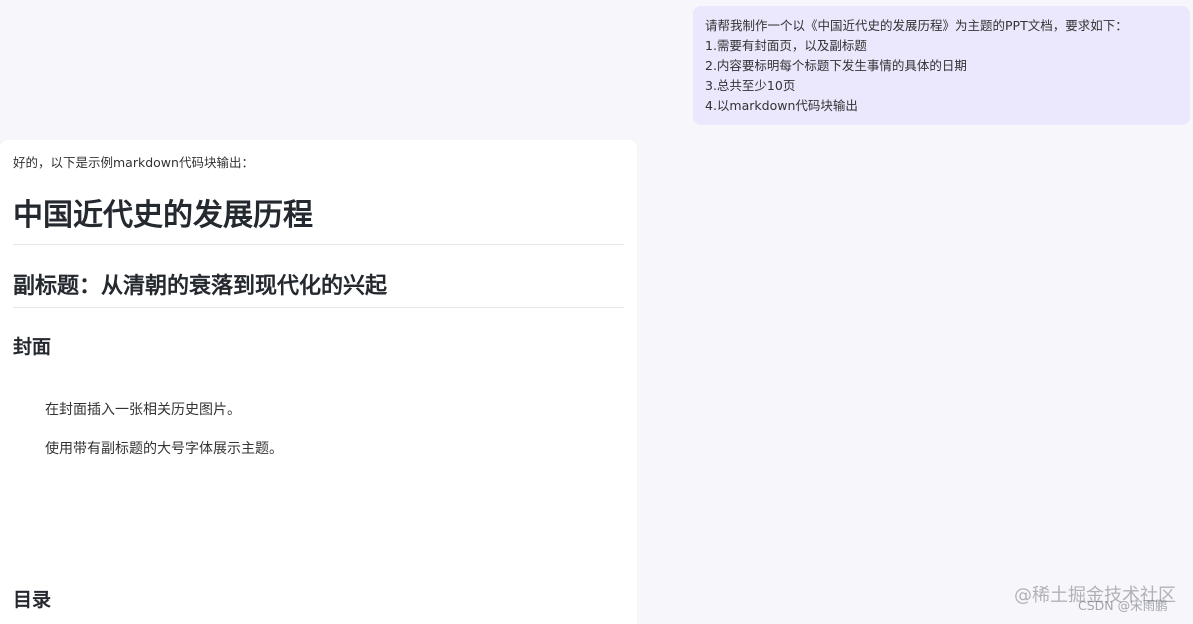 Image resolution: width=1193 pixels, height=624 pixels. I want to click on cover-point: 在封面插入一张相关历史图片。, so click(143, 410).